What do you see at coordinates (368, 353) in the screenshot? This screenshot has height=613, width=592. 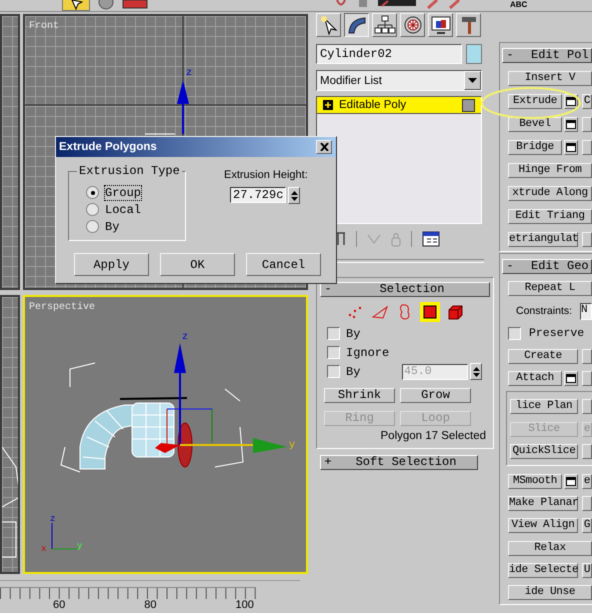 I see `checkbox-label: Ignore` at bounding box center [368, 353].